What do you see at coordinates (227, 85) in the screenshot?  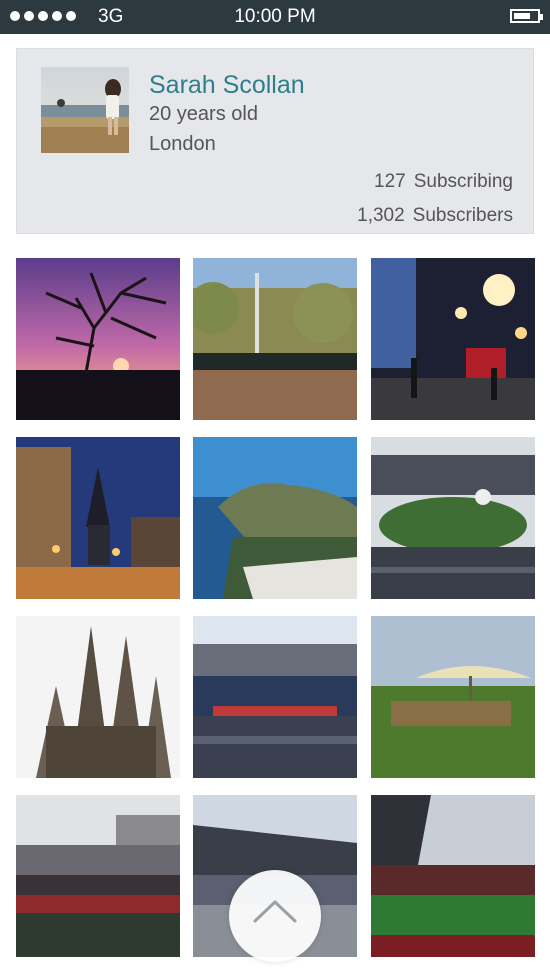 I see `profile-name: Sarah Scollan` at bounding box center [227, 85].